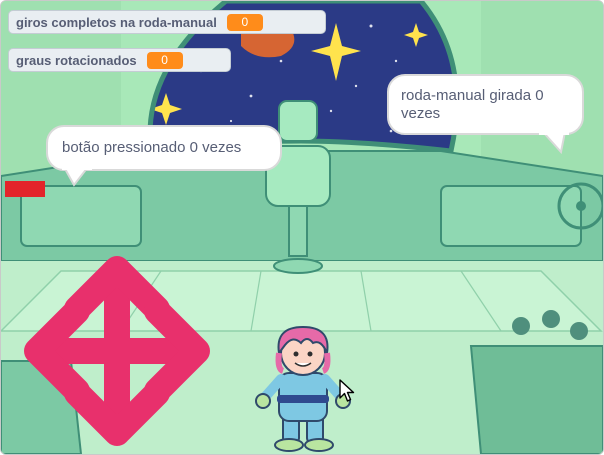 Image resolution: width=604 pixels, height=455 pixels. I want to click on mouse-pointer-icon, so click(347, 390).